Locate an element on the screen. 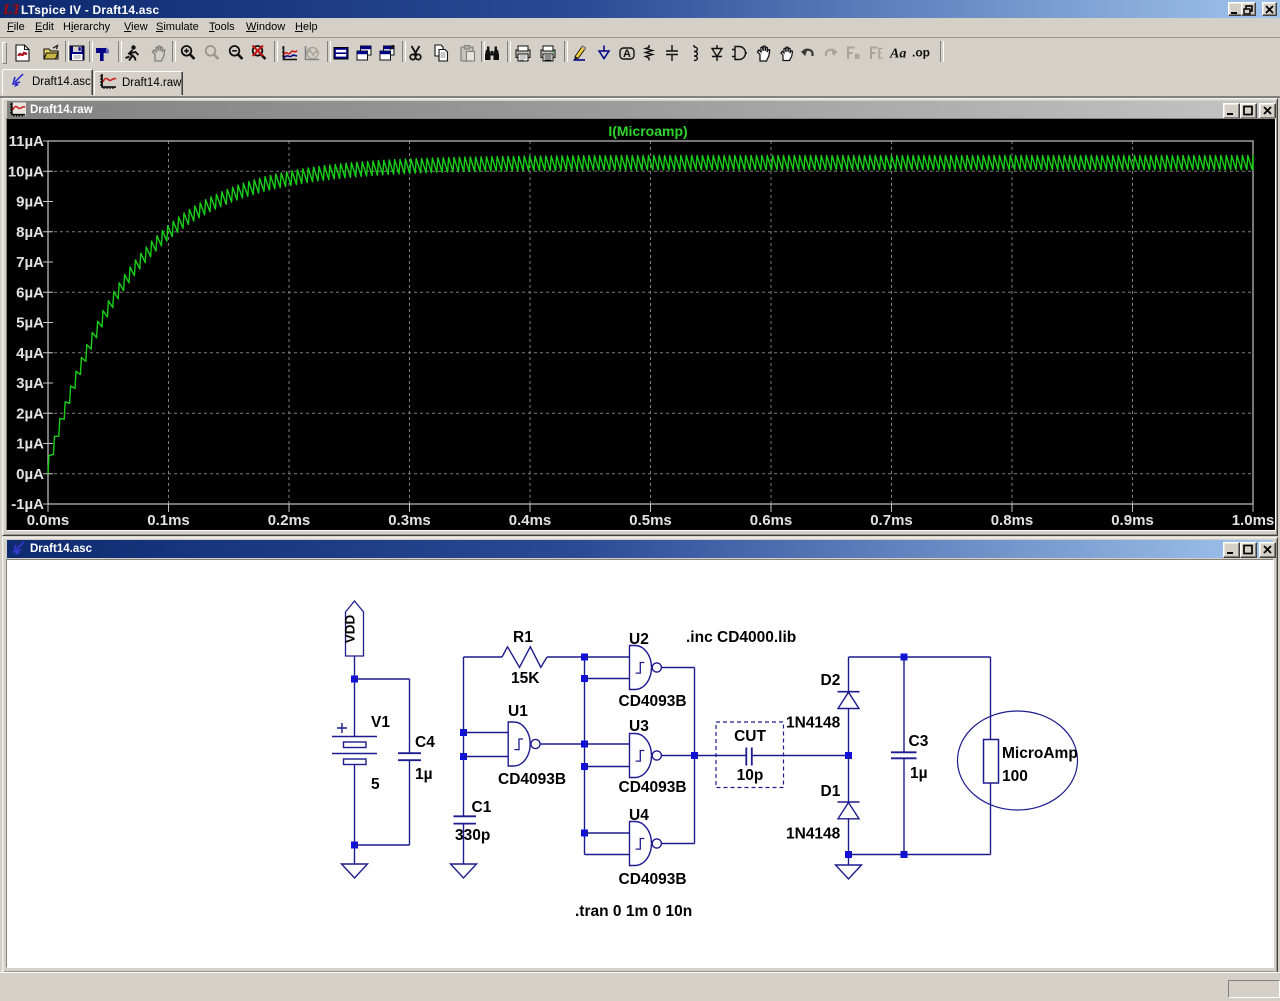 The image size is (1280, 1001). svg-text: 11µA is located at coordinates (26, 141).